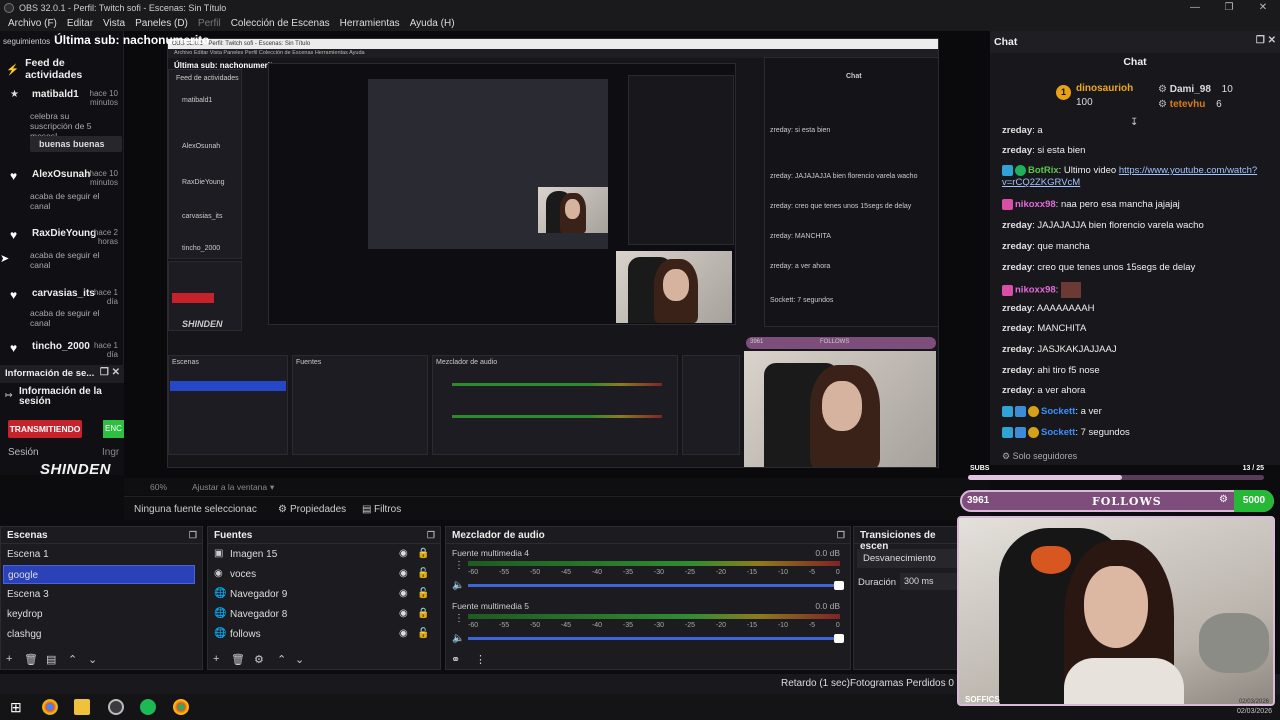 Image resolution: width=1280 pixels, height=720 pixels. Describe the element at coordinates (50, 707) in the screenshot. I see `chrome-icon` at that location.